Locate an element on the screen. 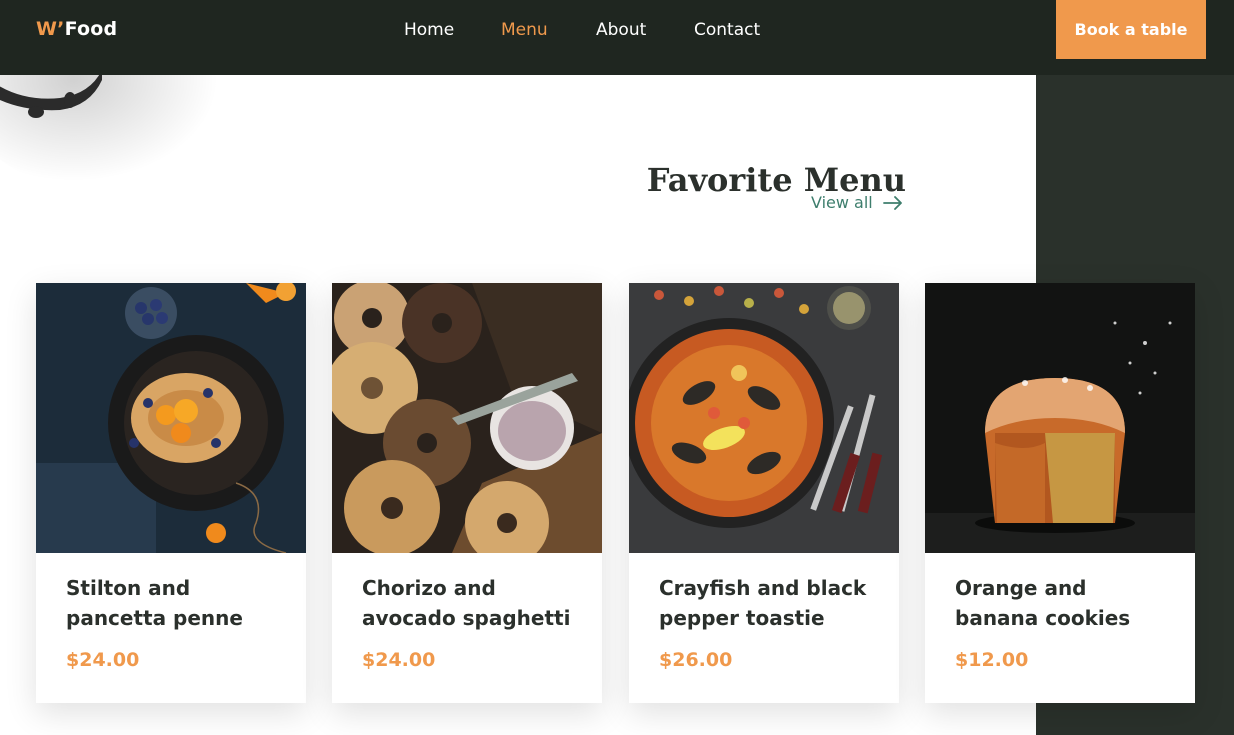 The width and height of the screenshot is (1234, 735). menu-card-title: Crayfish and black pepper toastie is located at coordinates (763, 603).